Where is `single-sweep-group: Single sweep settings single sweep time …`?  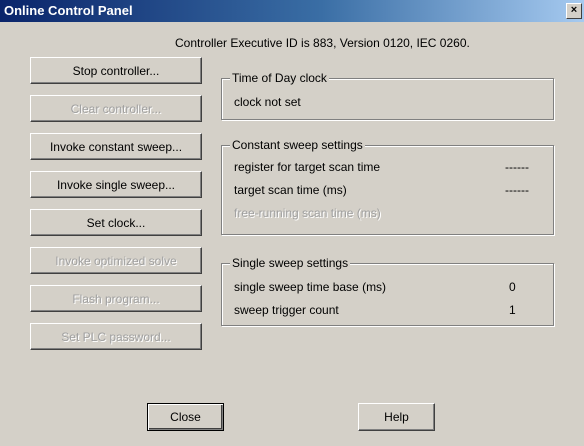 single-sweep-group: Single sweep settings single sweep time … is located at coordinates (387, 291).